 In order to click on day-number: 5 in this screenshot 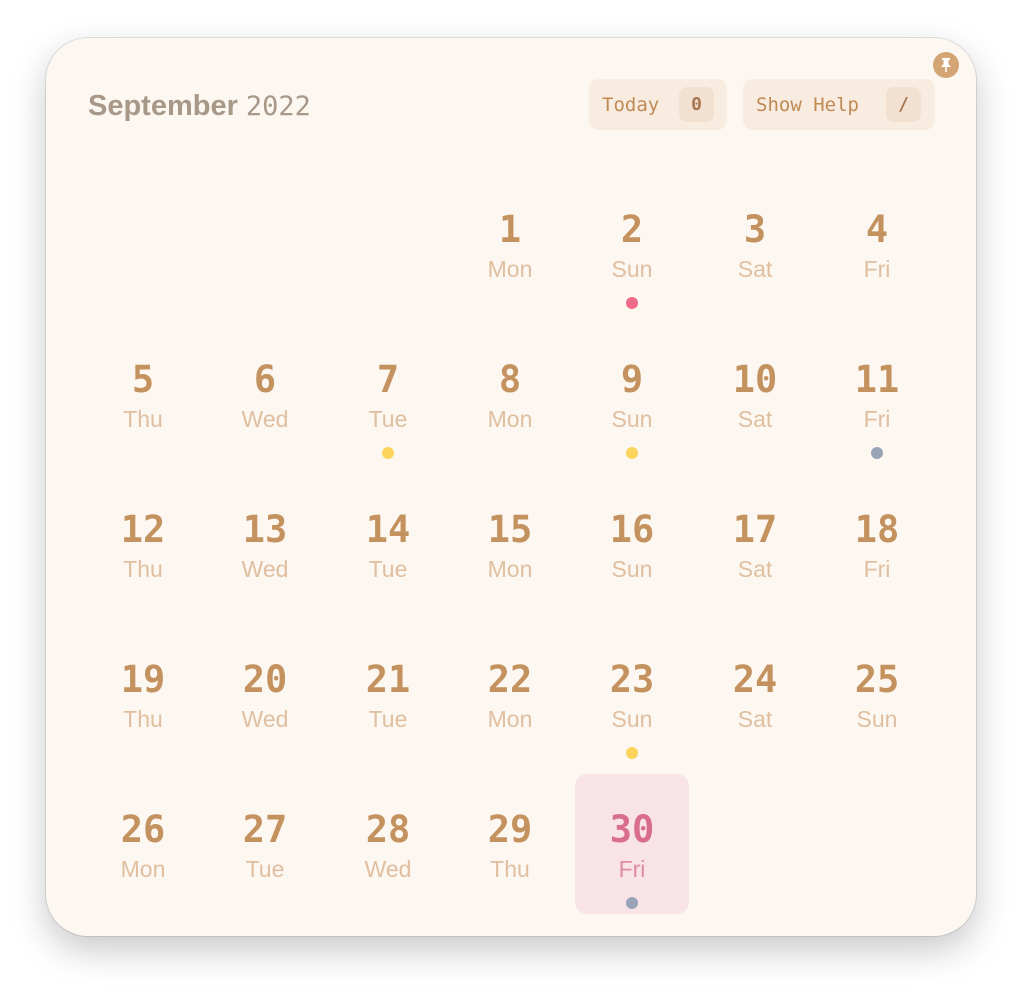, I will do `click(143, 379)`.